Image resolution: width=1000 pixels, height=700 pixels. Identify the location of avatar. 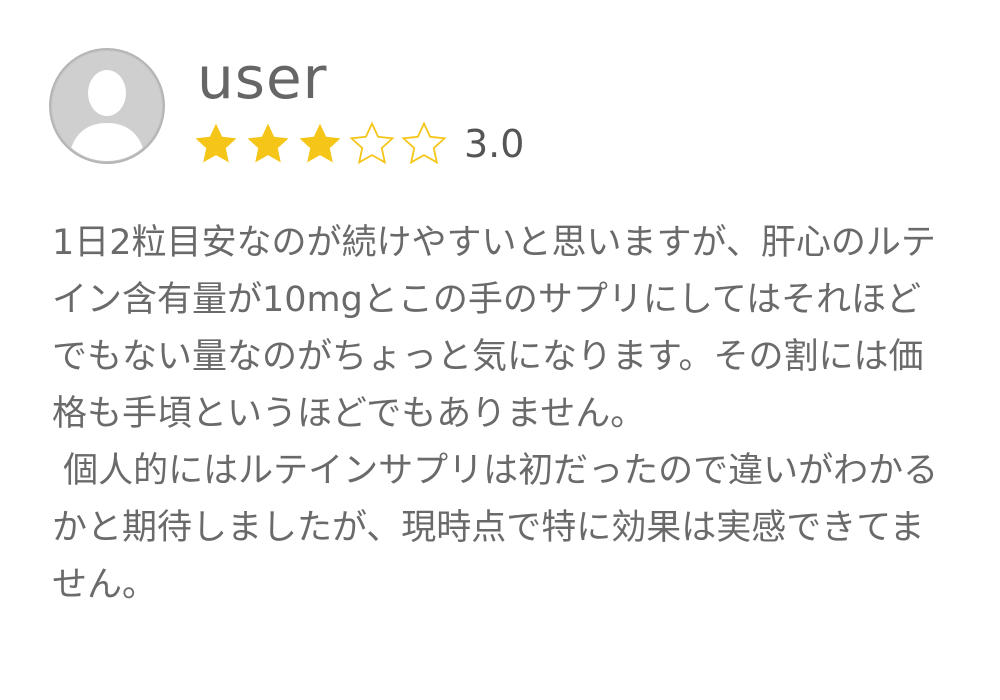
(107, 106).